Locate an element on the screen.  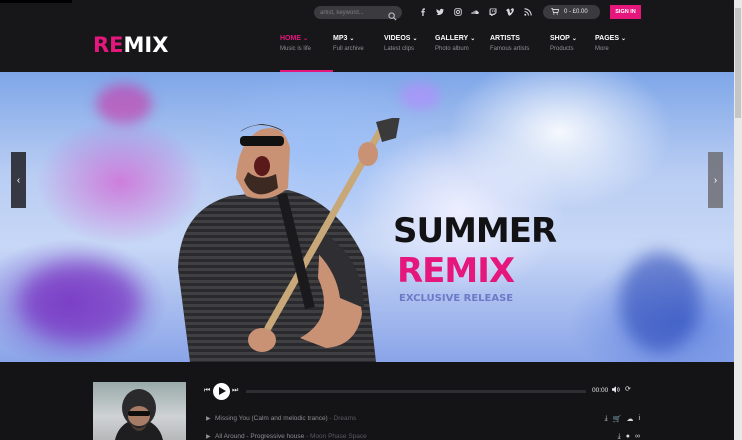
nav-mp3-sub: Full archive is located at coordinates (348, 49).